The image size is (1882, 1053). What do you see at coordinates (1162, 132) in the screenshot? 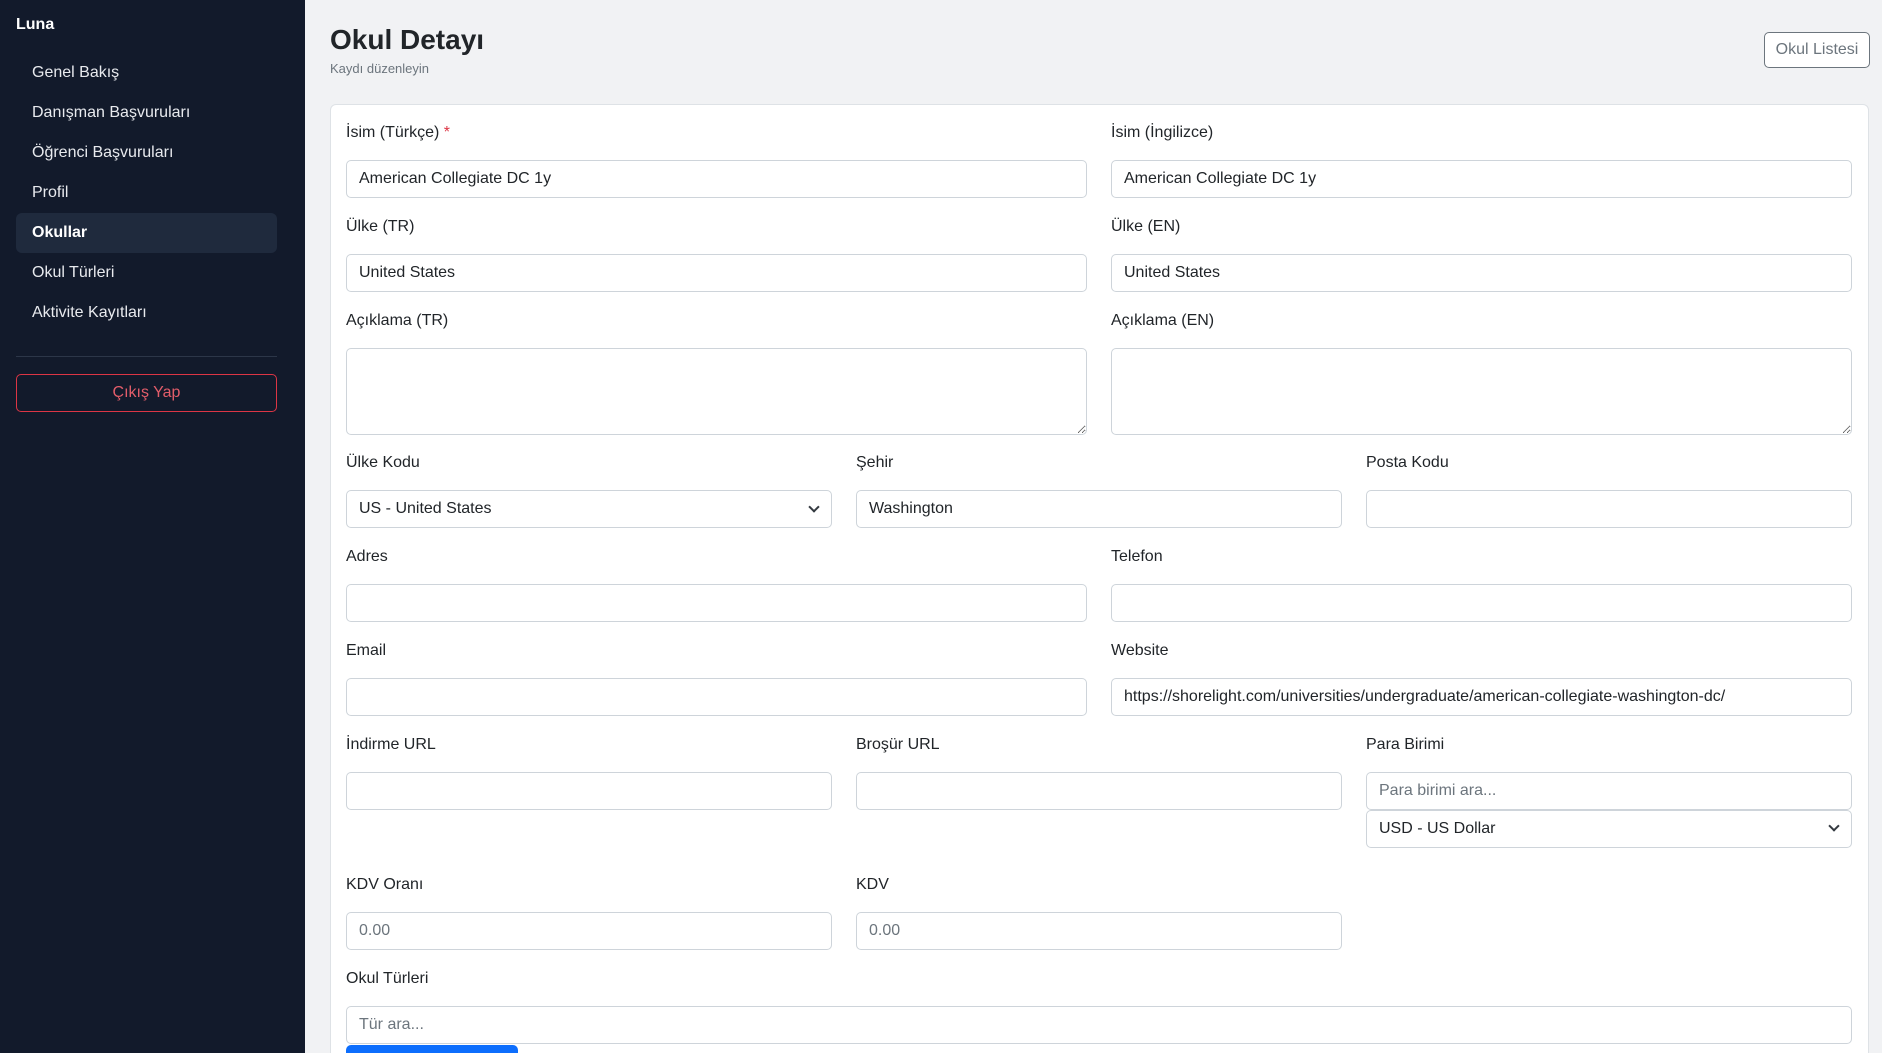
I see `name-en-label: İsim (İngilizce)` at bounding box center [1162, 132].